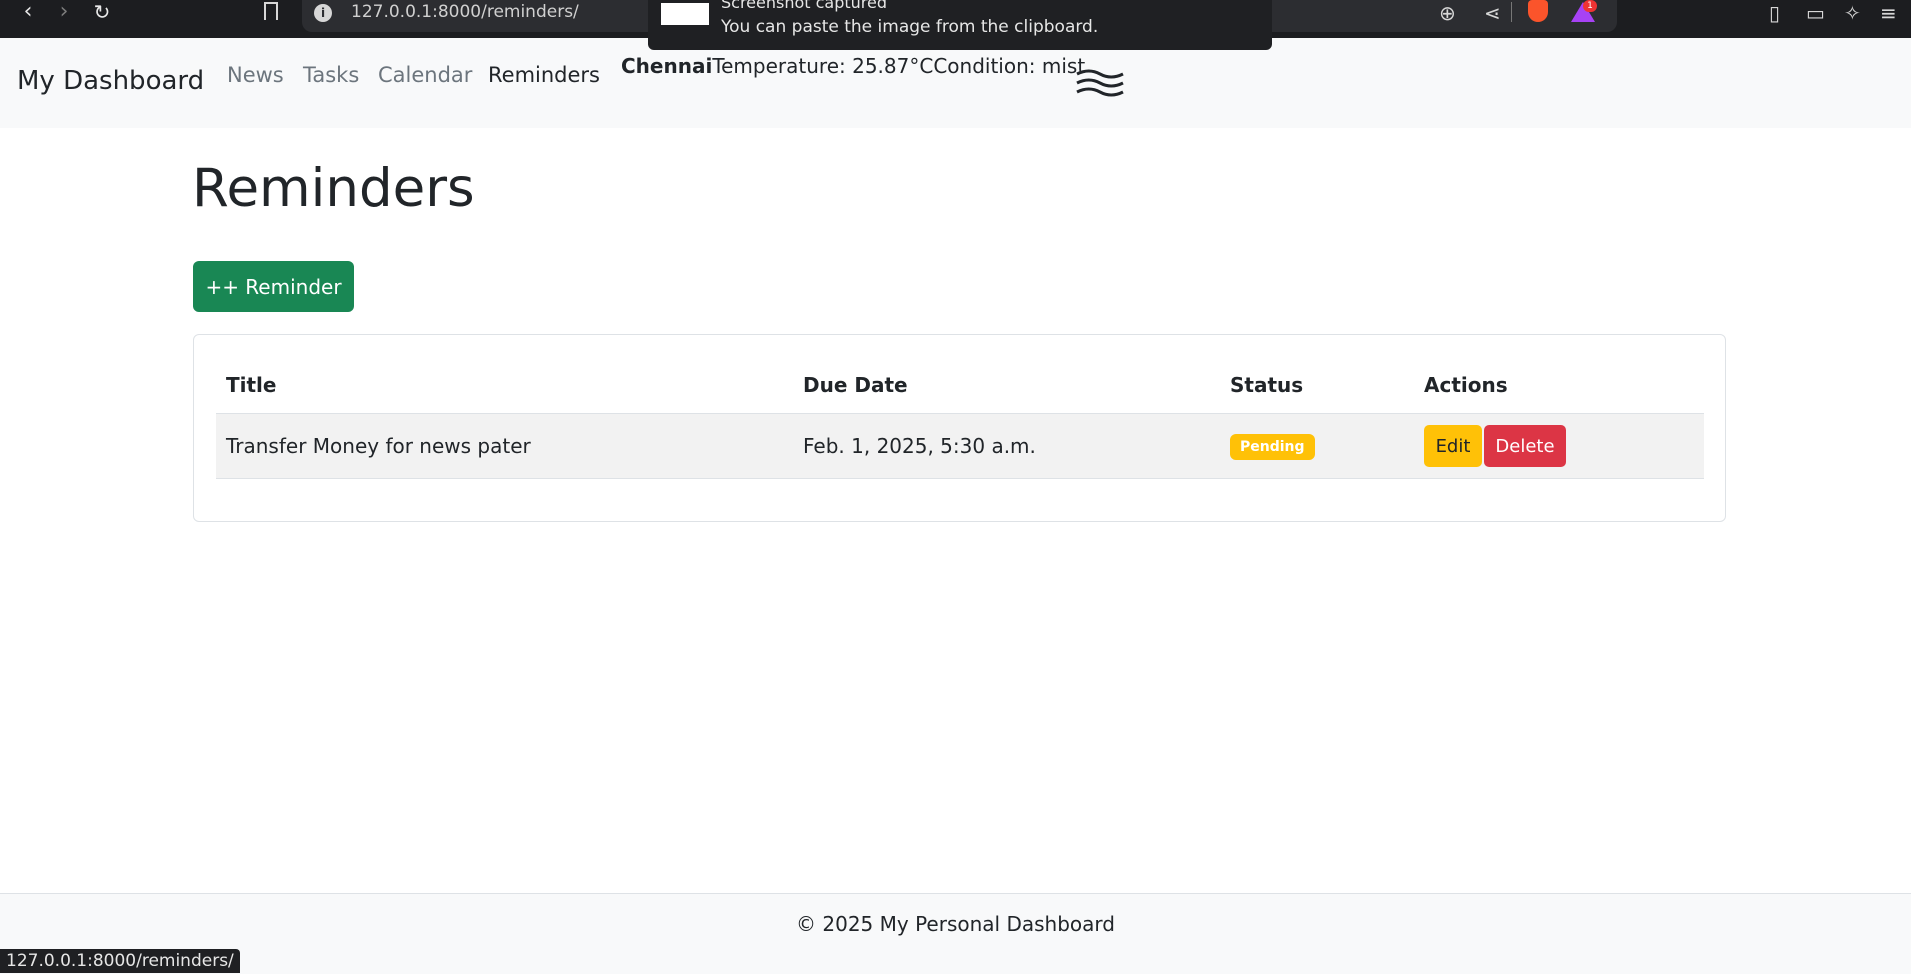  I want to click on zoom-icon: ⊕, so click(1447, 13).